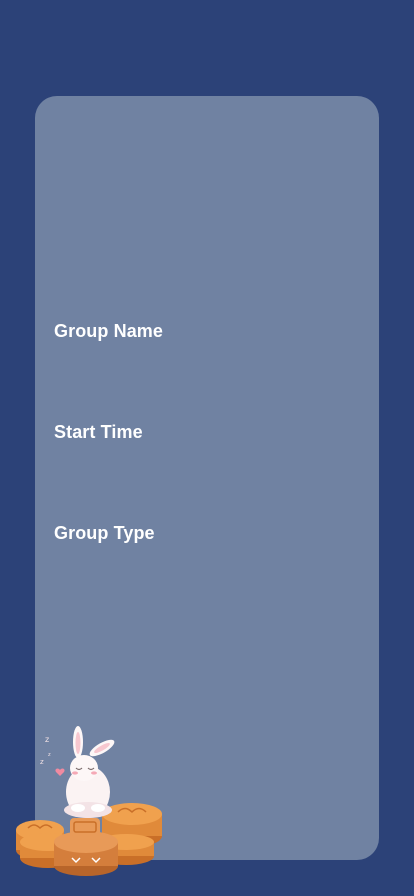 The width and height of the screenshot is (414, 896). Describe the element at coordinates (109, 331) in the screenshot. I see `group-name-label: Group Name` at that location.